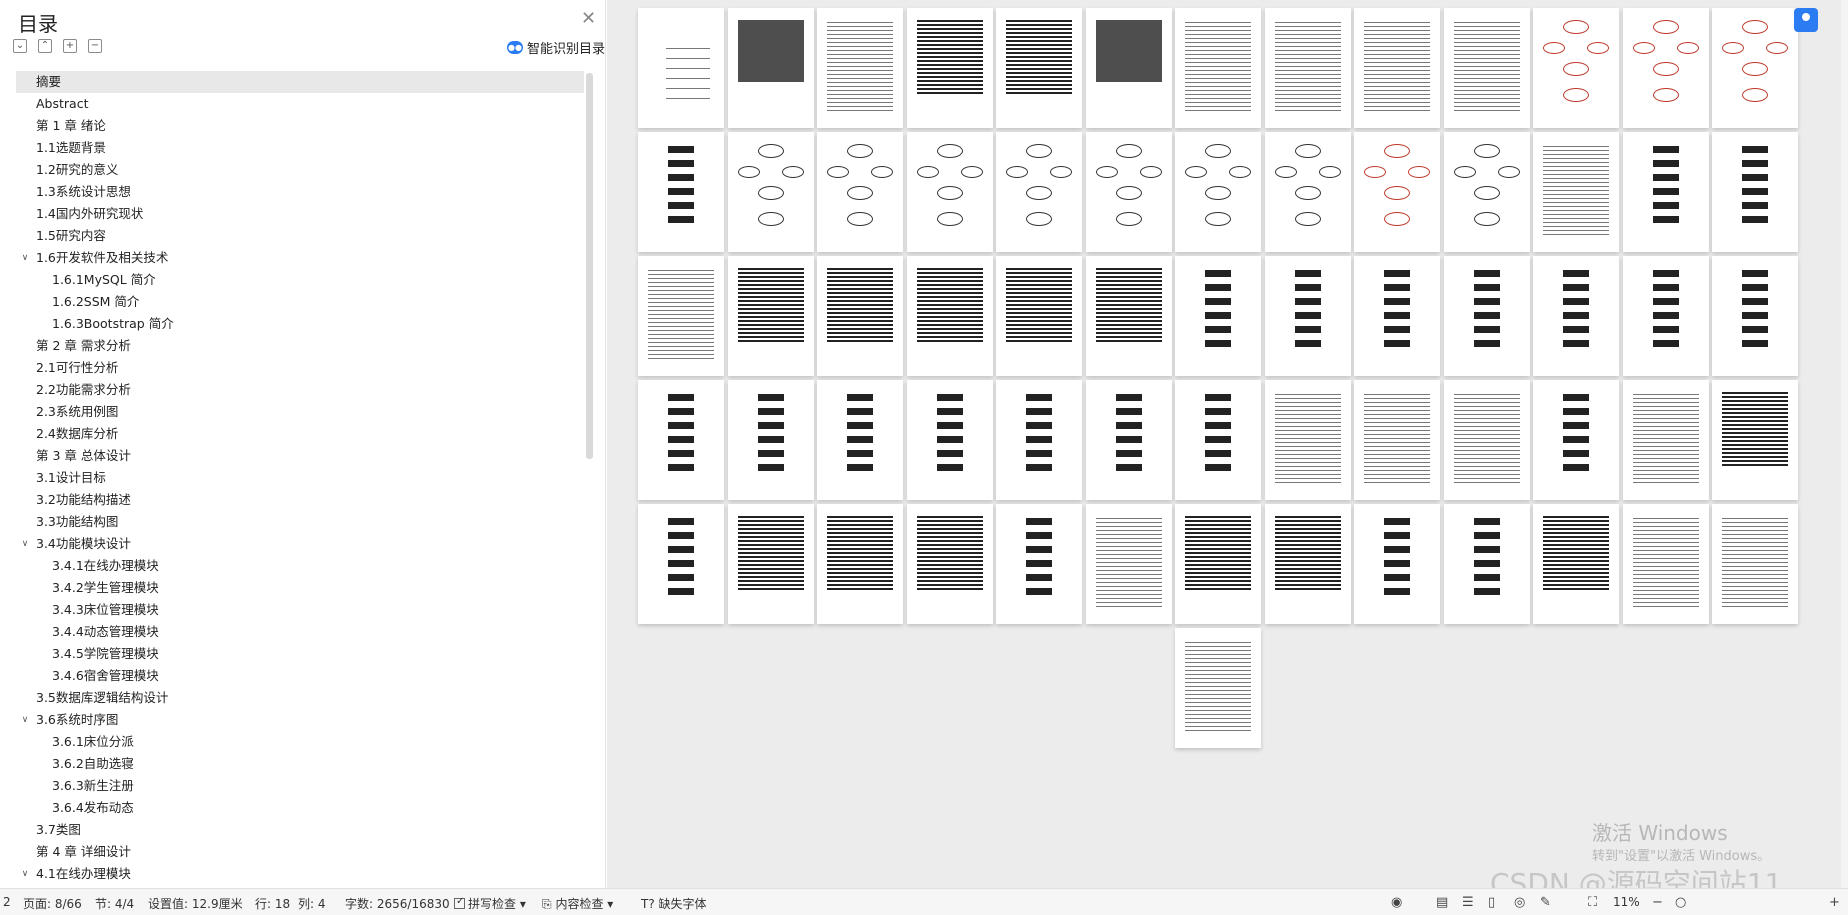 The width and height of the screenshot is (1848, 915). What do you see at coordinates (70, 46) in the screenshot?
I see `add-heading-icon: +` at bounding box center [70, 46].